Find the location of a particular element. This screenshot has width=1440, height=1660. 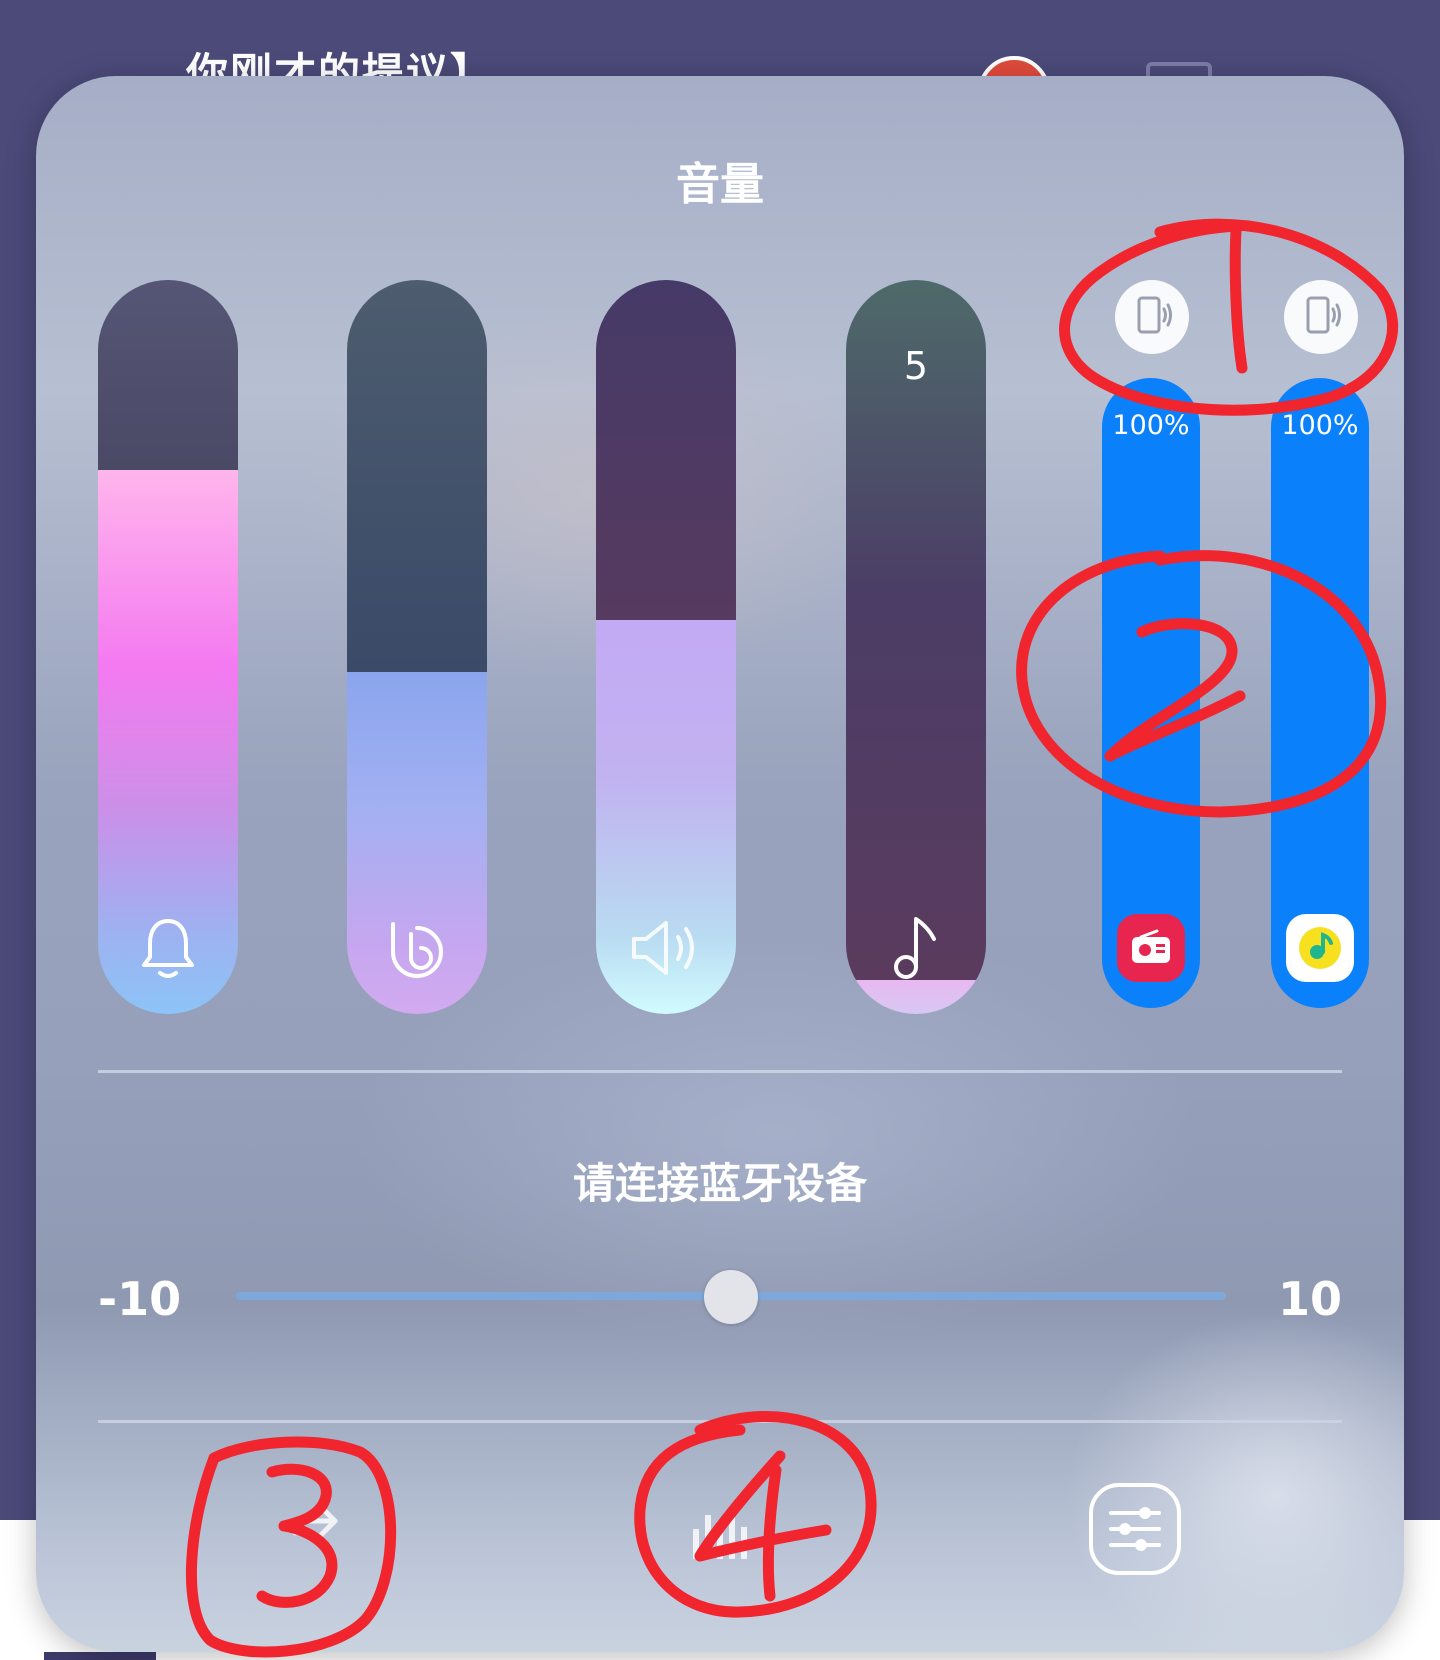

equalizer-icon is located at coordinates (719, 1531).